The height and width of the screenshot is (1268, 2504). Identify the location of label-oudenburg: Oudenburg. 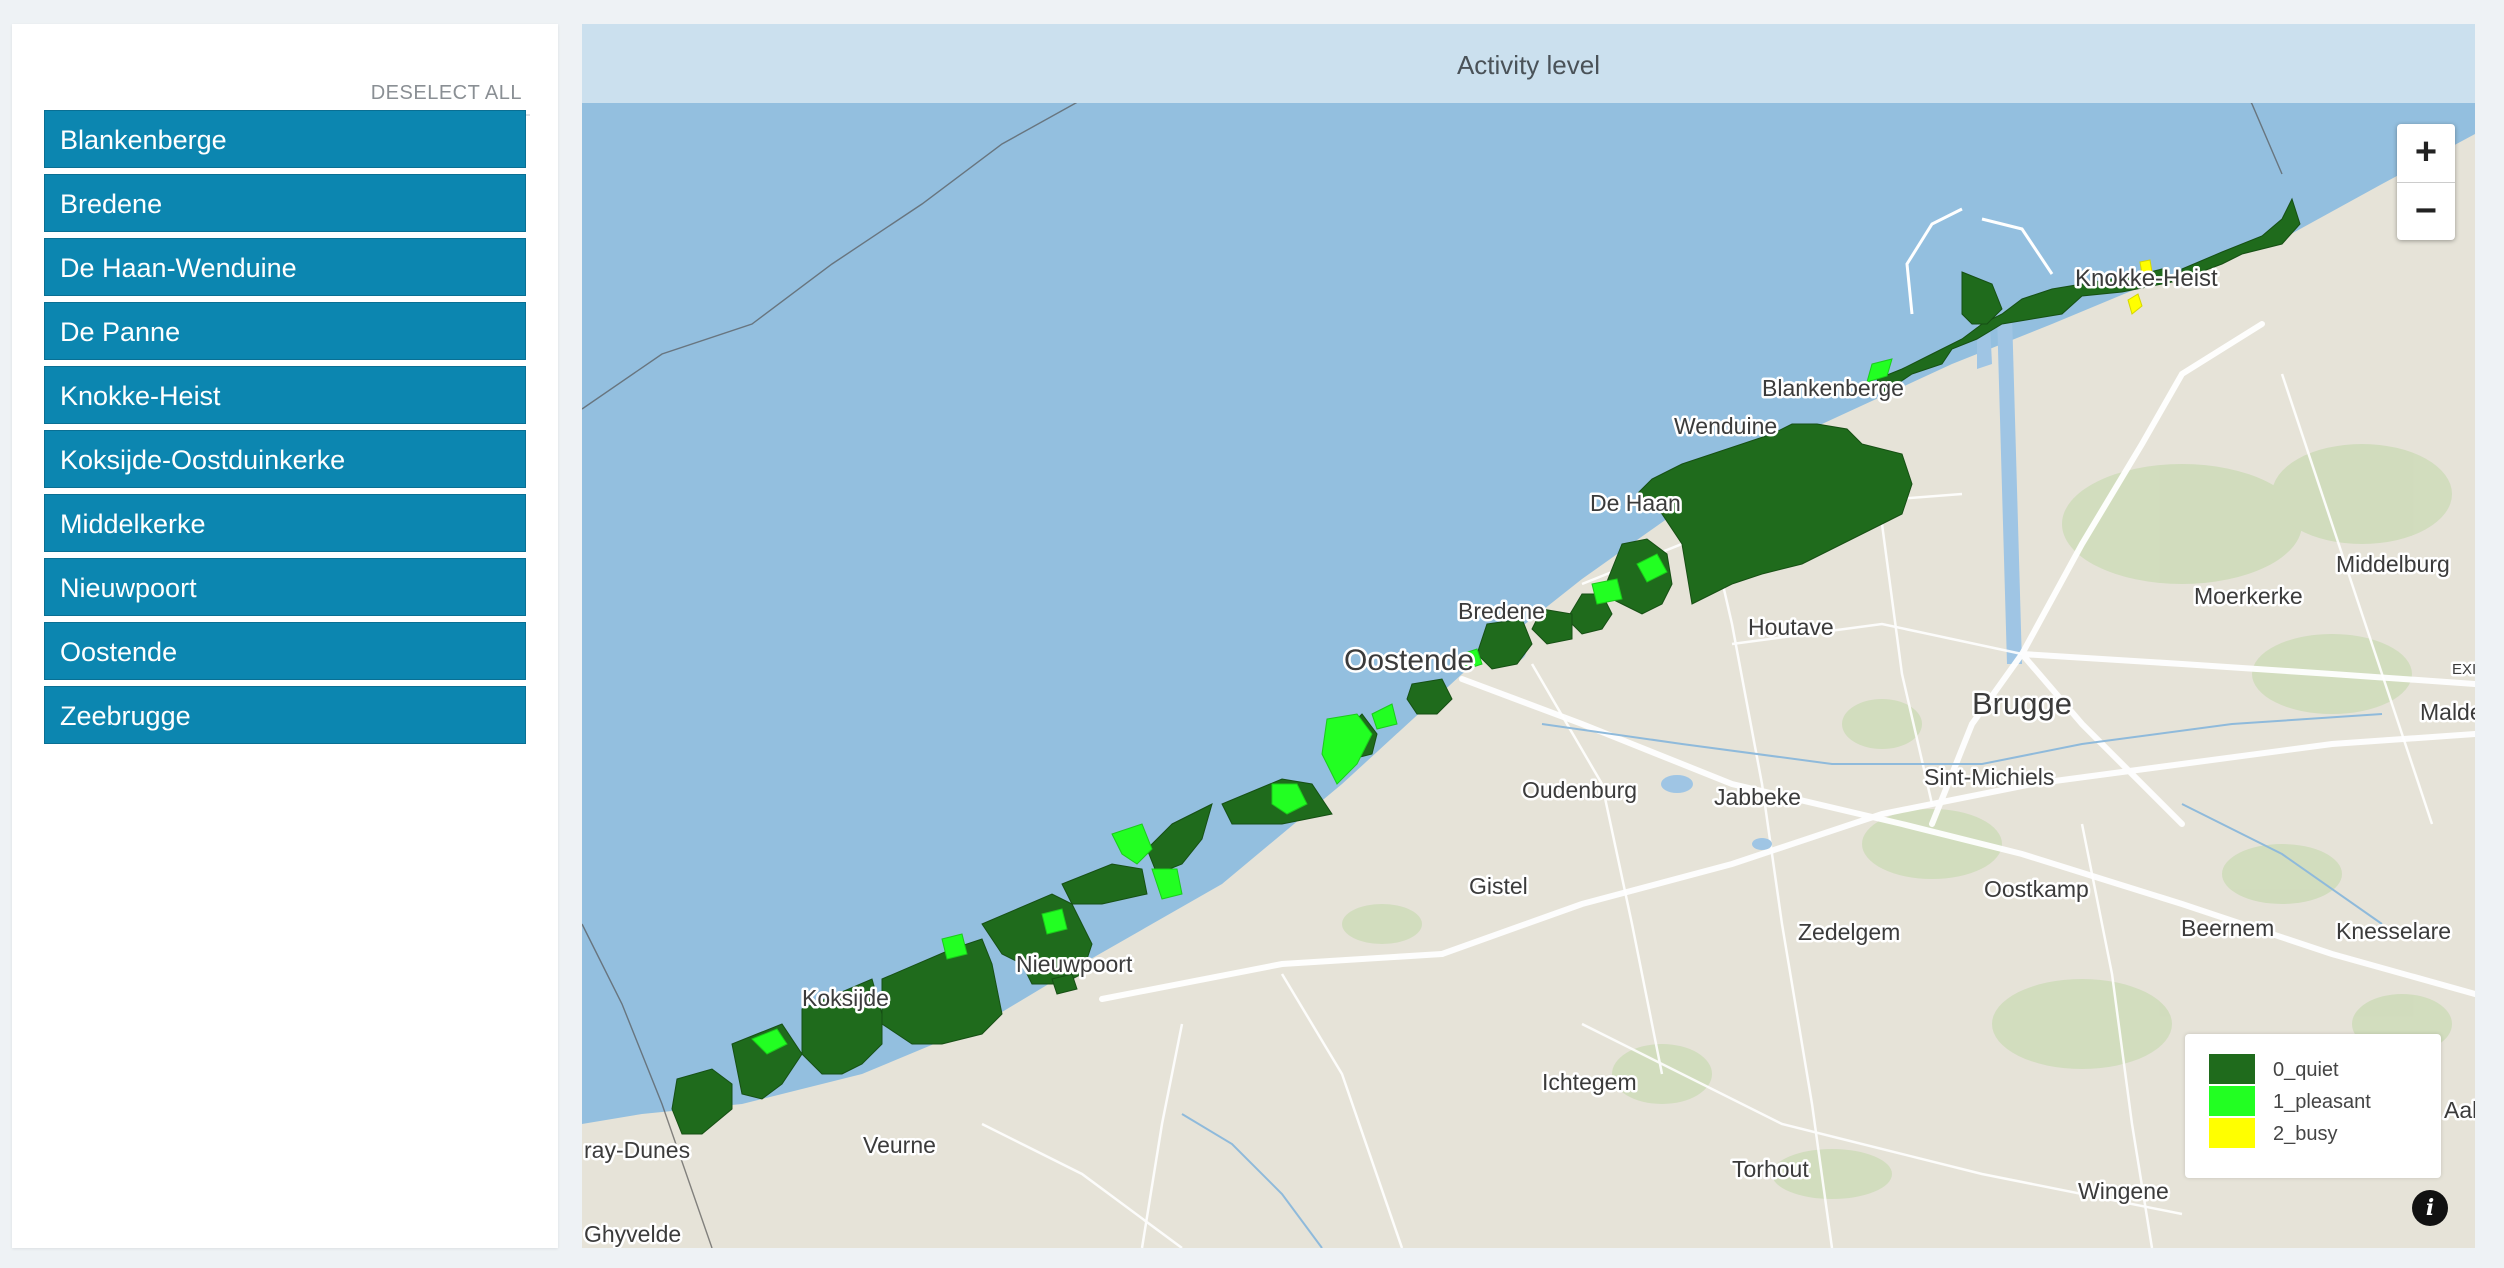
(1579, 790).